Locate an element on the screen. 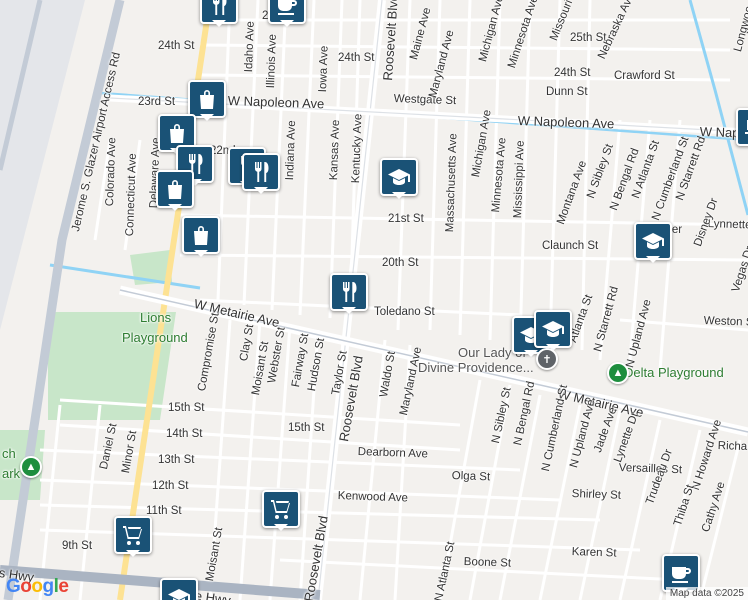  label-24th-st-left: 24th St is located at coordinates (176, 46).